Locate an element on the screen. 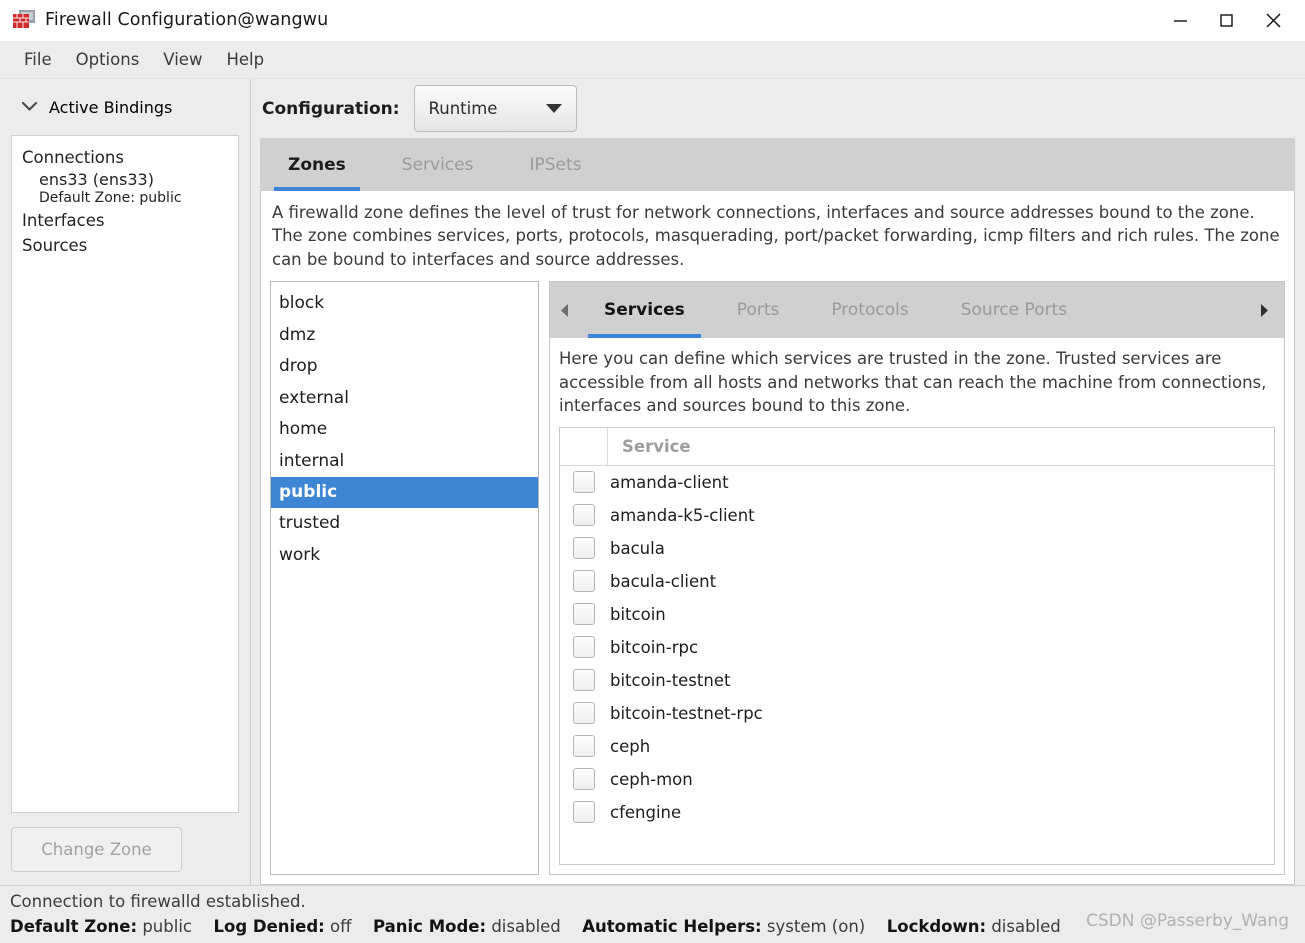 Image resolution: width=1305 pixels, height=943 pixels. tab-services: Services is located at coordinates (438, 164).